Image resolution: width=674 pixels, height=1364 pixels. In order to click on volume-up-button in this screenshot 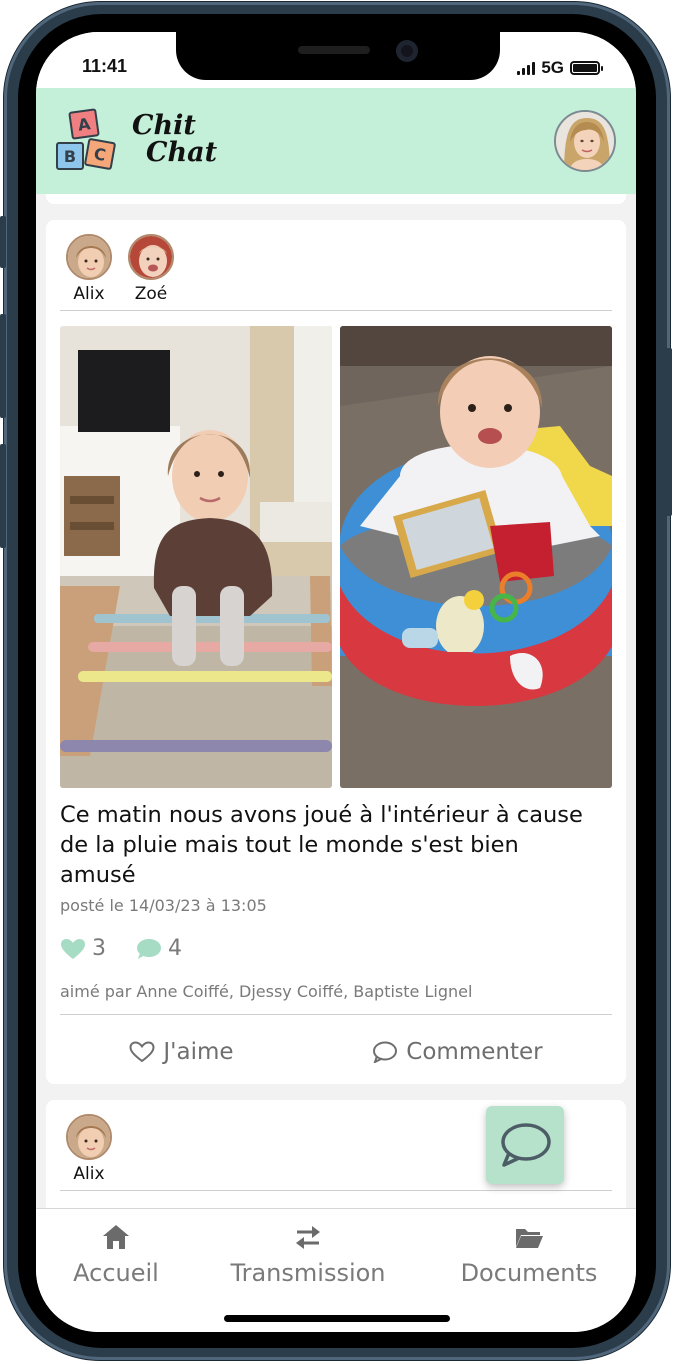, I will do `click(3, 366)`.